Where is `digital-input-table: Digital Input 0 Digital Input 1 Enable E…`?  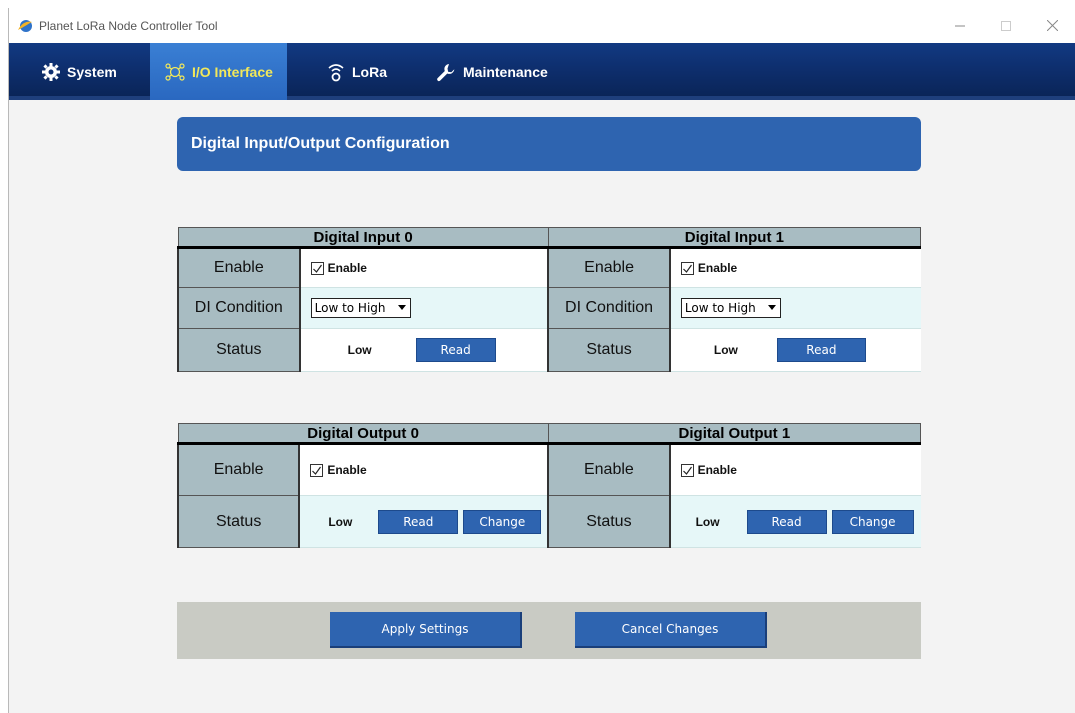 digital-input-table: Digital Input 0 Digital Input 1 Enable E… is located at coordinates (549, 299).